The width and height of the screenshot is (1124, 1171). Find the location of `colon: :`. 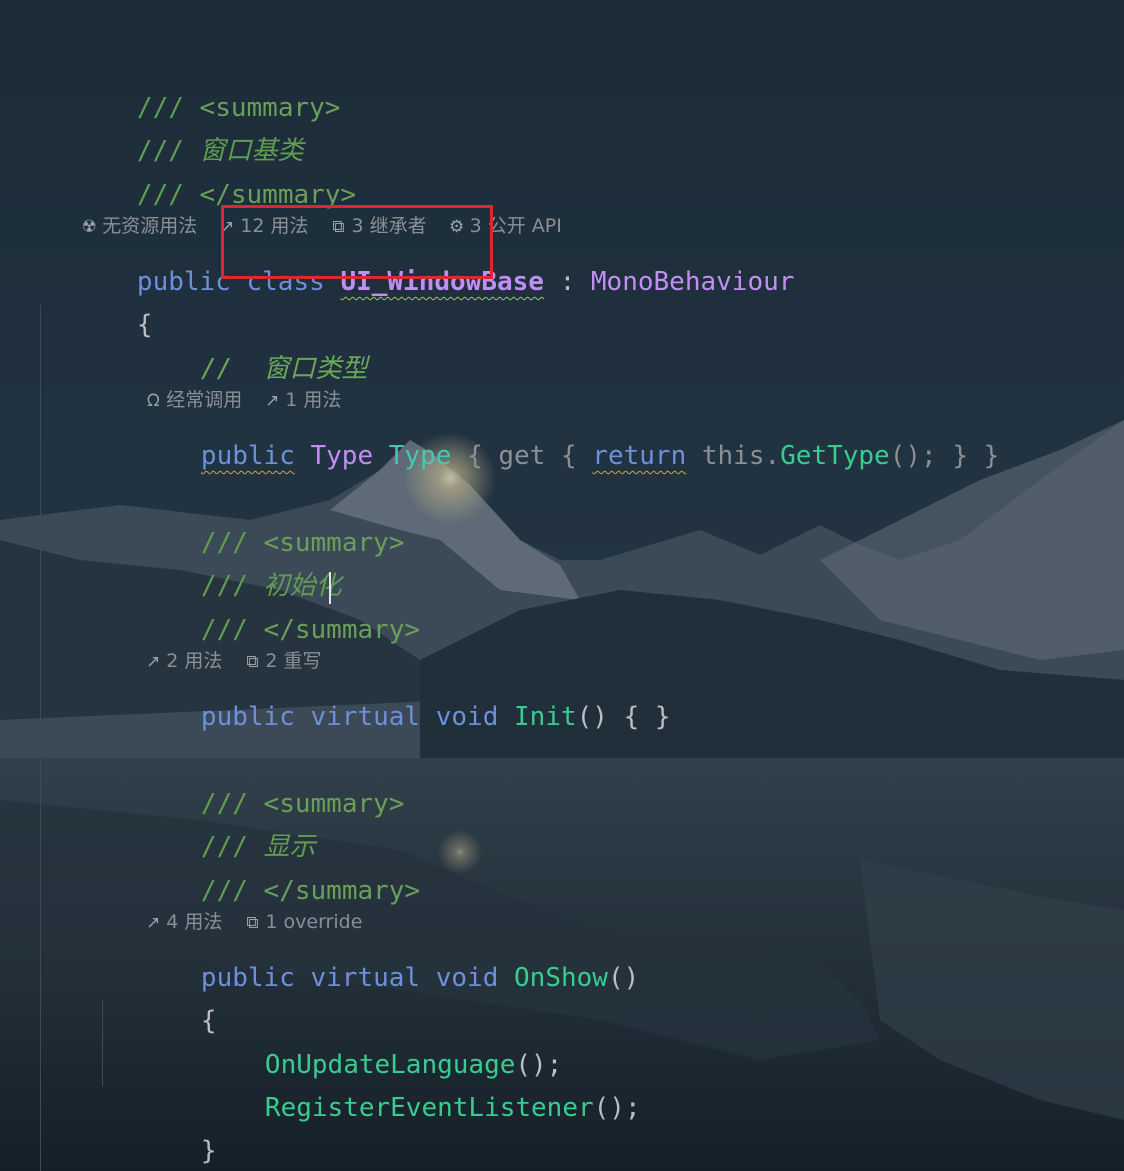

colon: : is located at coordinates (567, 282).